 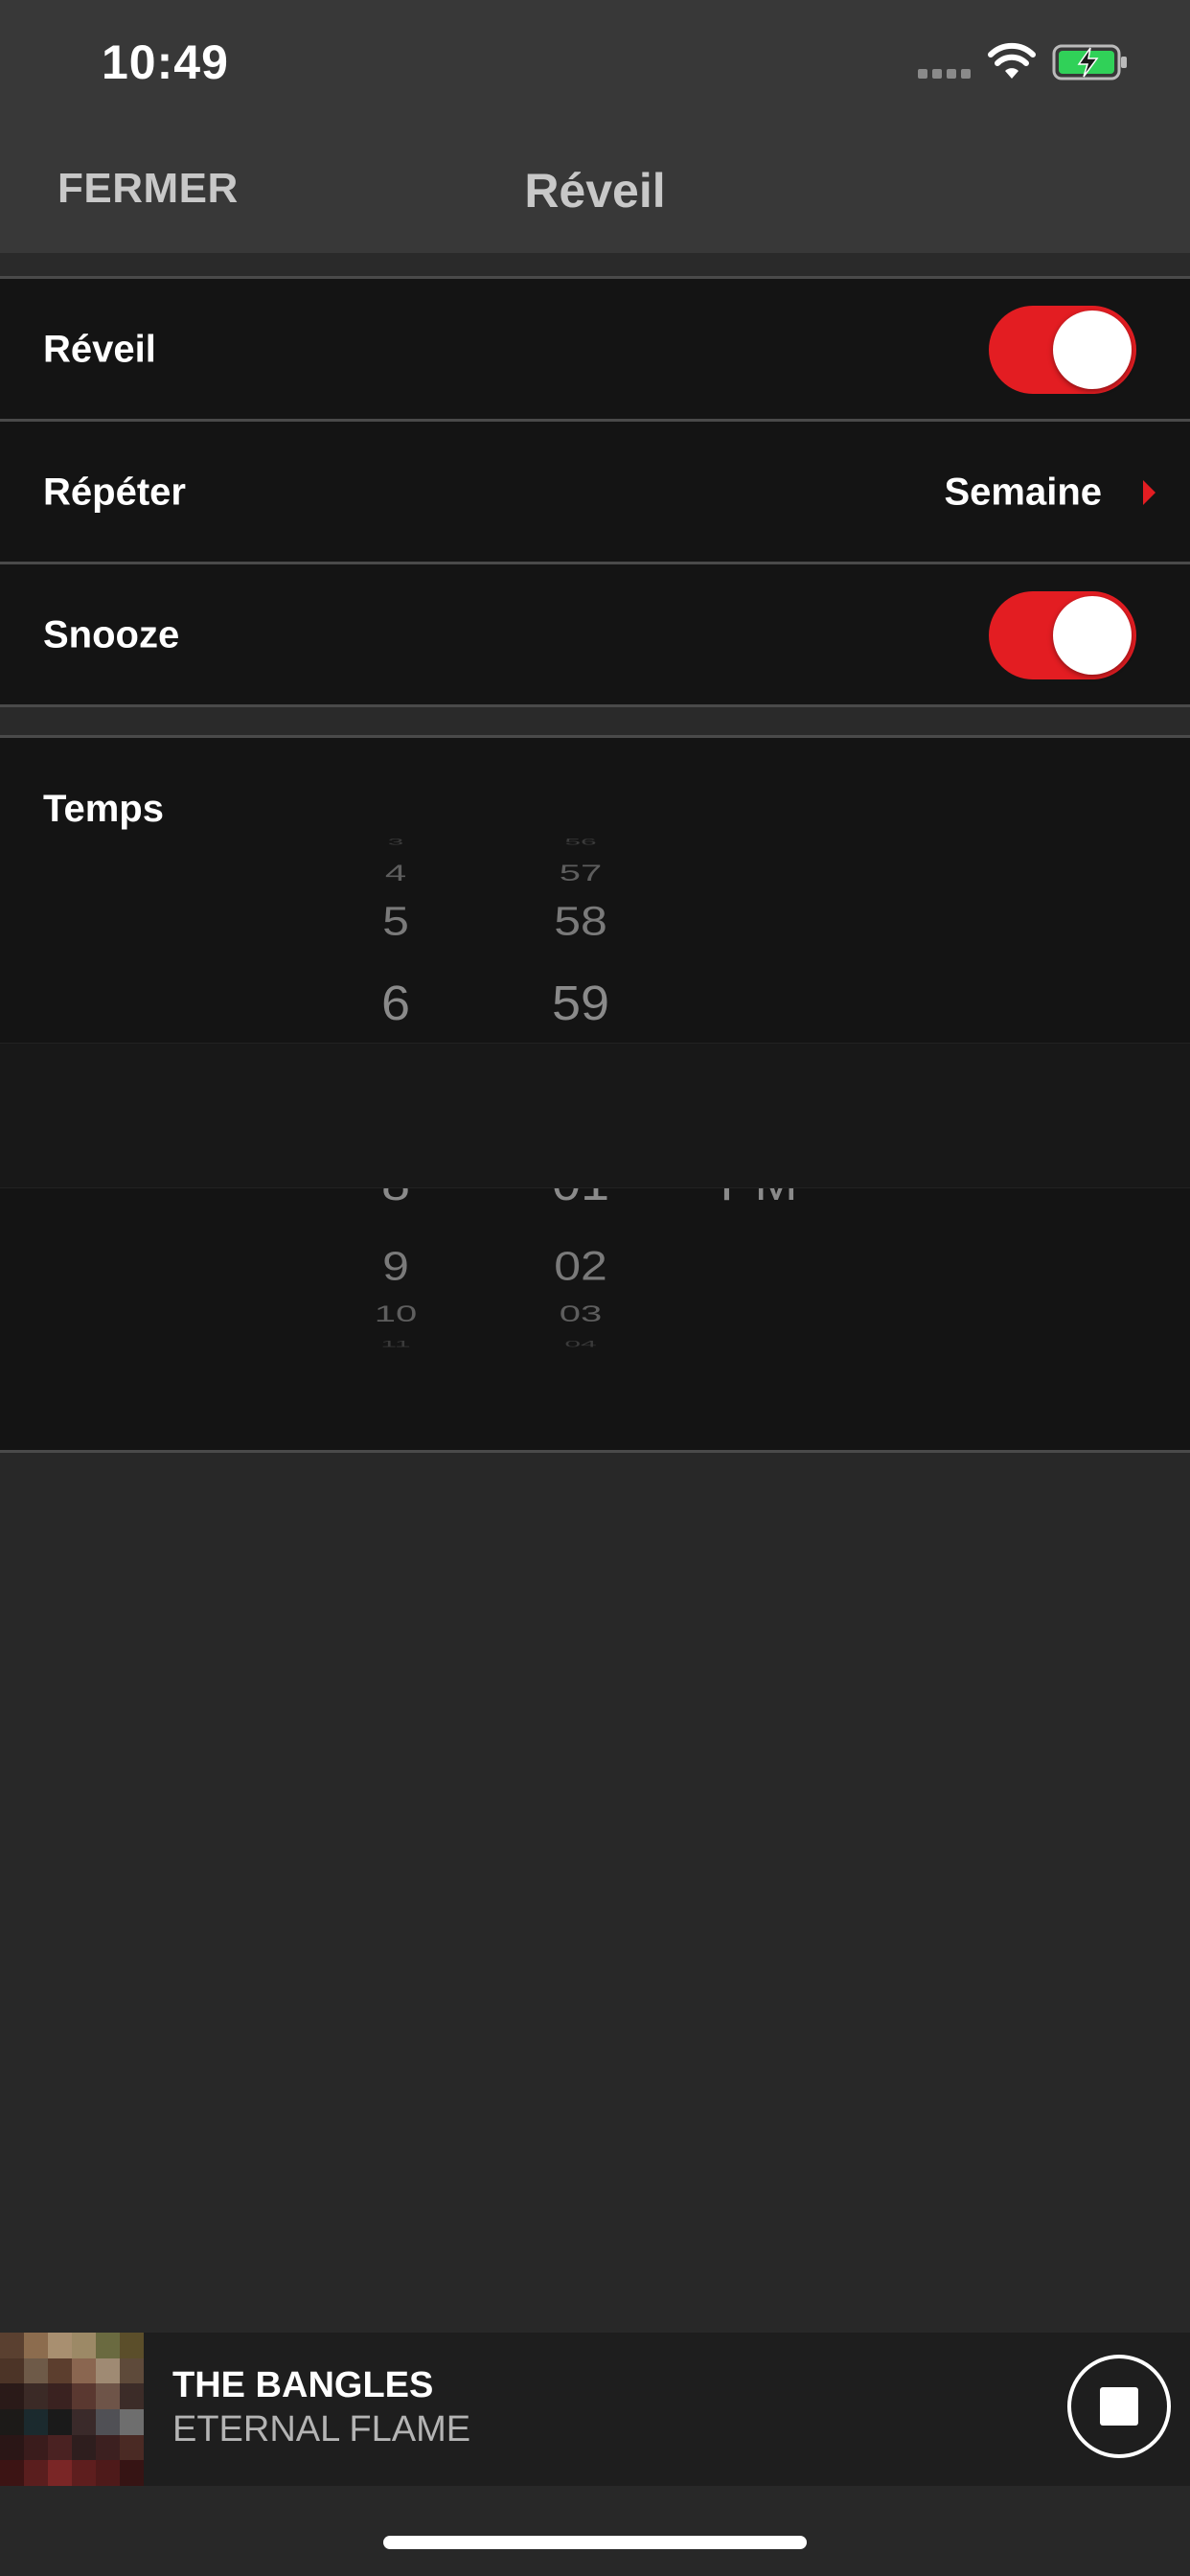 What do you see at coordinates (115, 492) in the screenshot?
I see `repeat-label: Répéter` at bounding box center [115, 492].